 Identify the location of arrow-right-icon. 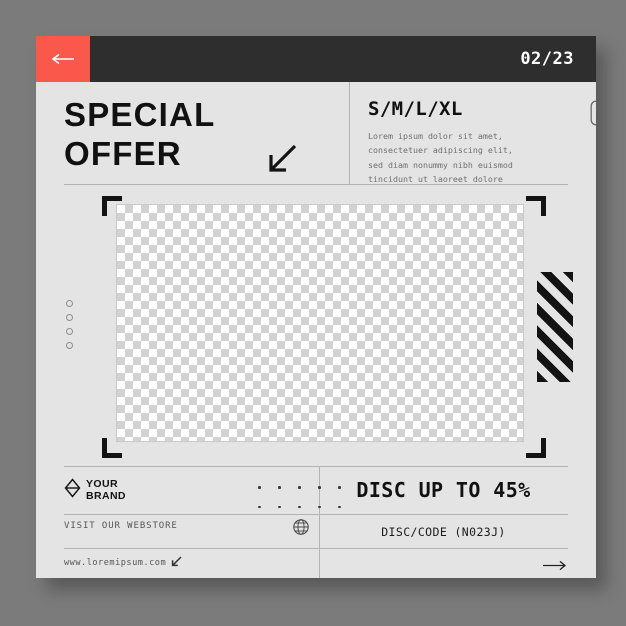
(555, 565).